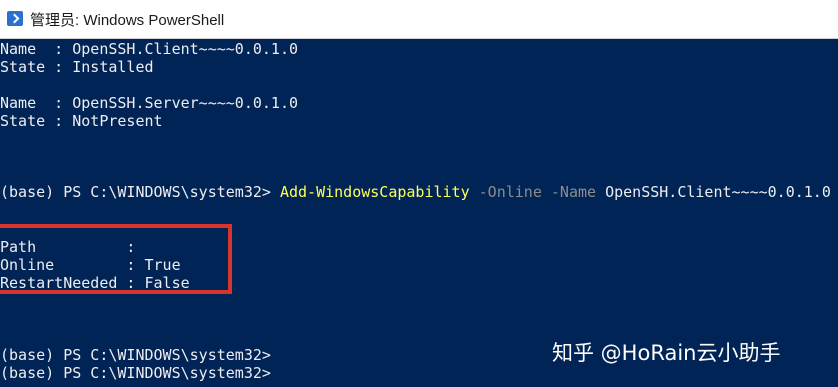 This screenshot has height=387, width=838. What do you see at coordinates (15, 18) in the screenshot?
I see `powershell-icon` at bounding box center [15, 18].